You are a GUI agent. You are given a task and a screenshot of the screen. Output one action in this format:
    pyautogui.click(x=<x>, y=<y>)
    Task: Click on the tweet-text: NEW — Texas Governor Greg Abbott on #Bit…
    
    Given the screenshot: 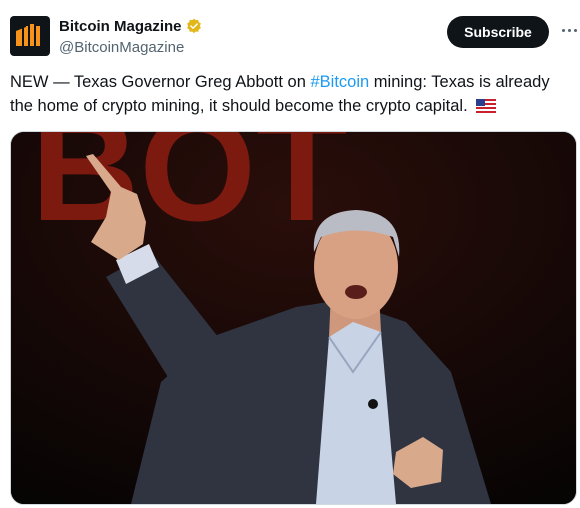 What is the action you would take?
    pyautogui.click(x=292, y=94)
    